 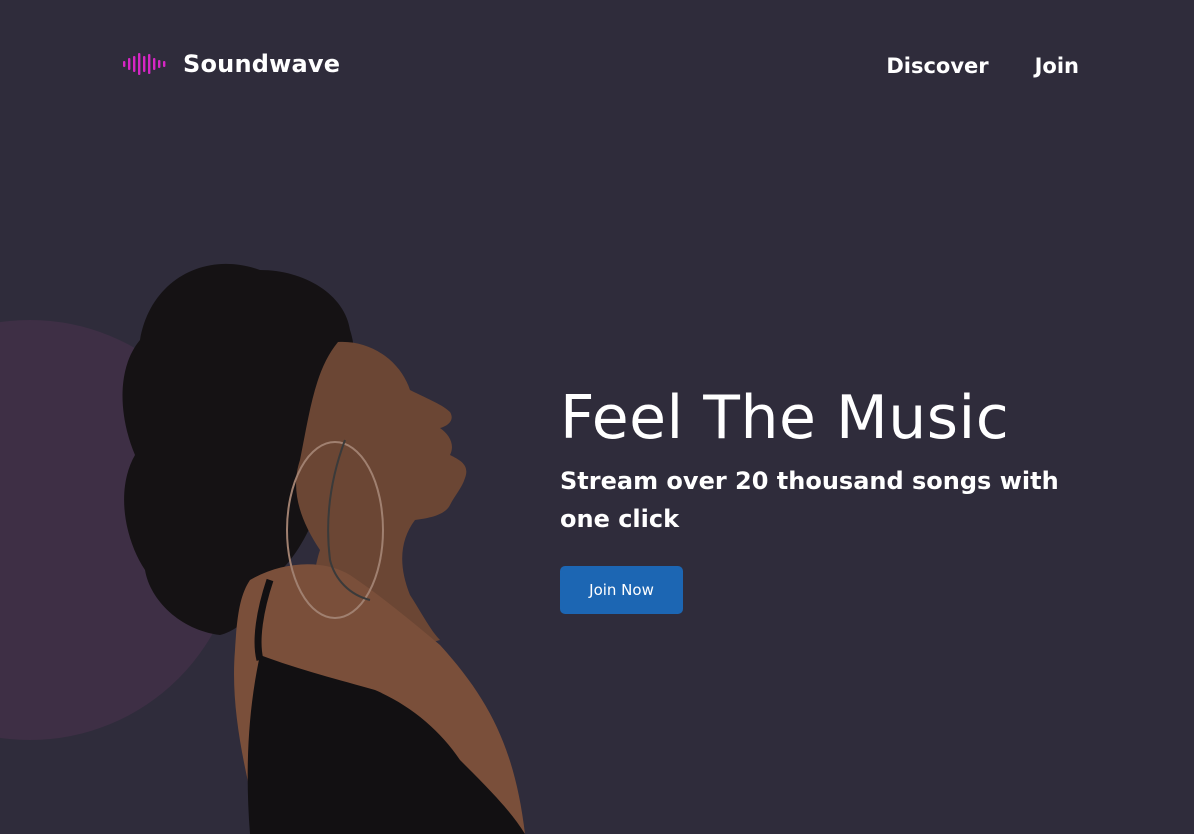 I want to click on main-nav: Discover Join, so click(x=982, y=66).